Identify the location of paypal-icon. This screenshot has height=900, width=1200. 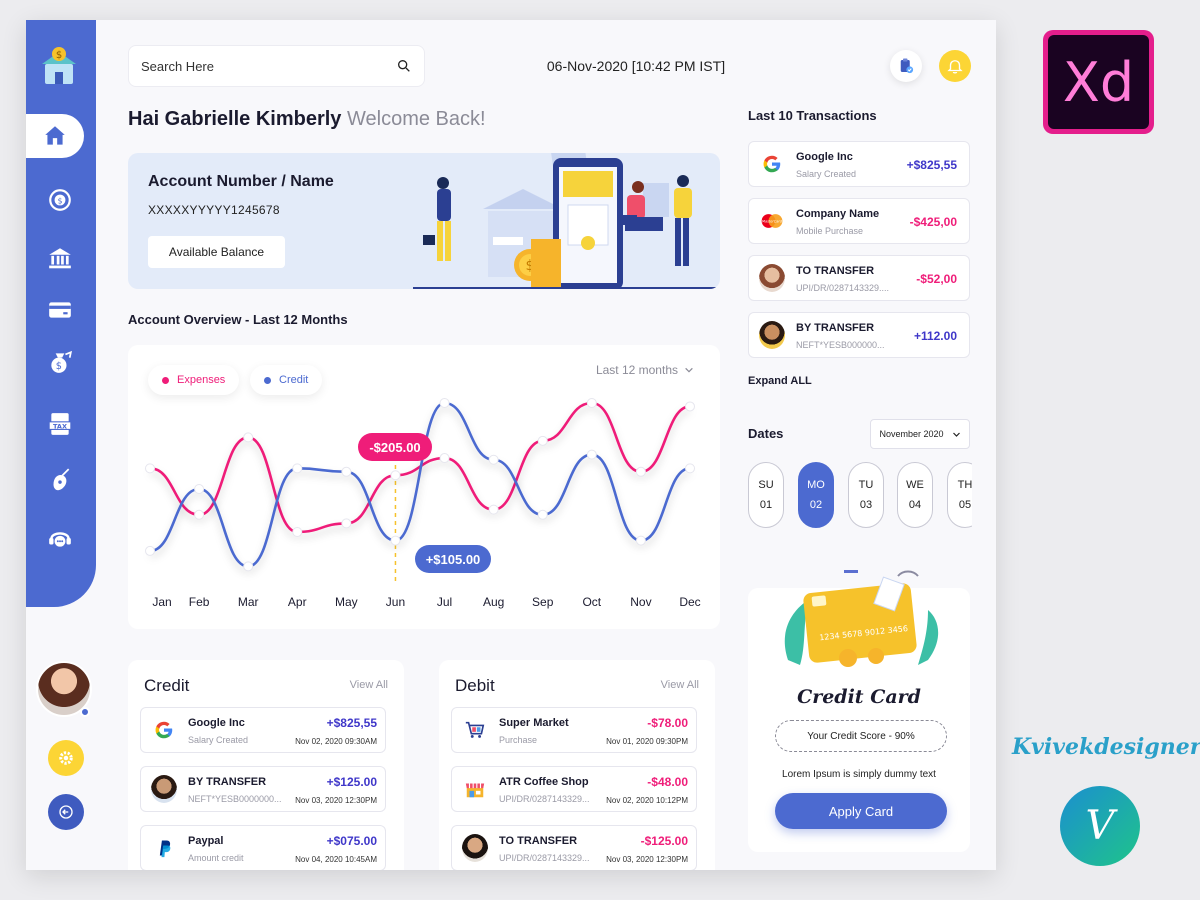
(164, 848).